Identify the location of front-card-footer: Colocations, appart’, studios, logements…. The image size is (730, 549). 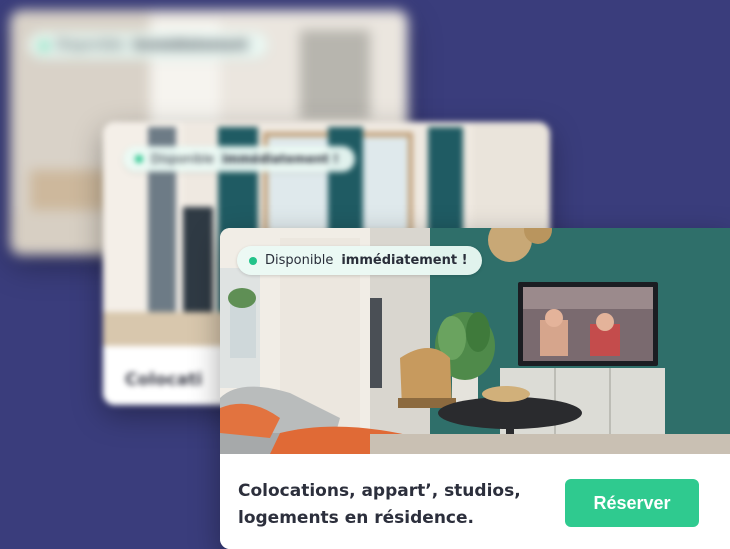
(475, 501).